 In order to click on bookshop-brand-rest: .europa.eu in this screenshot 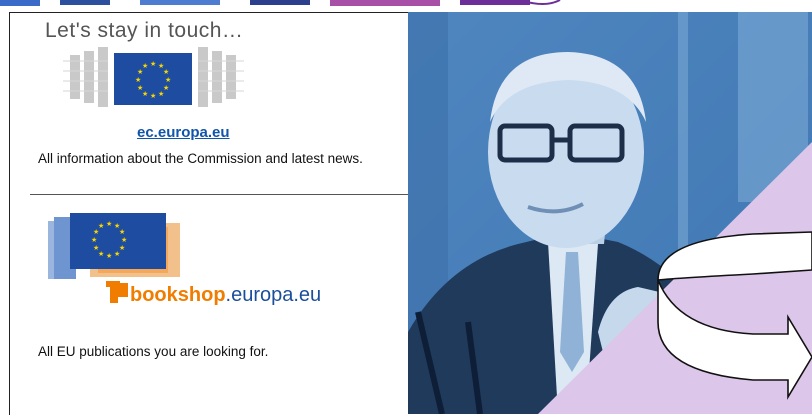, I will do `click(273, 295)`.